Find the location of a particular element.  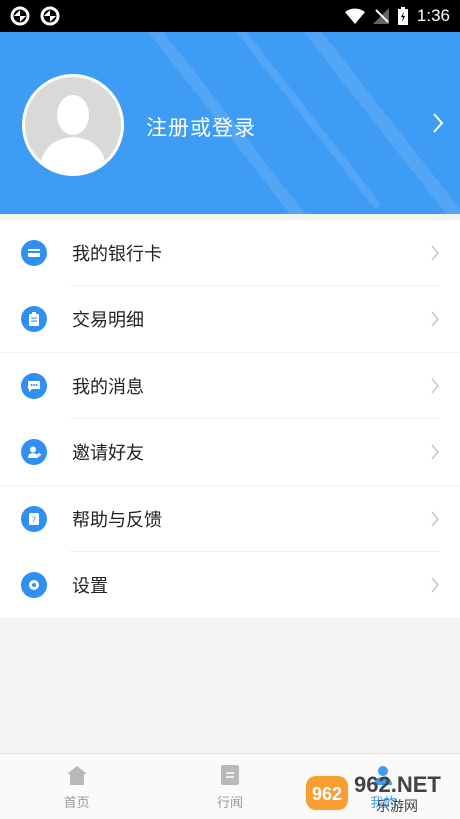

default-avatar-icon is located at coordinates (73, 134).